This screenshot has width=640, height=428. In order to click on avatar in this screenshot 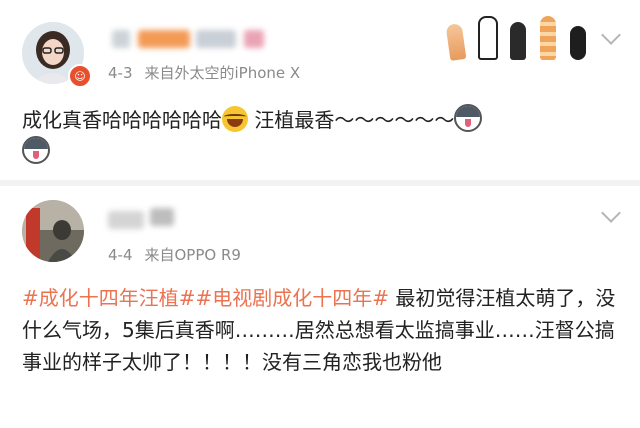, I will do `click(53, 231)`.